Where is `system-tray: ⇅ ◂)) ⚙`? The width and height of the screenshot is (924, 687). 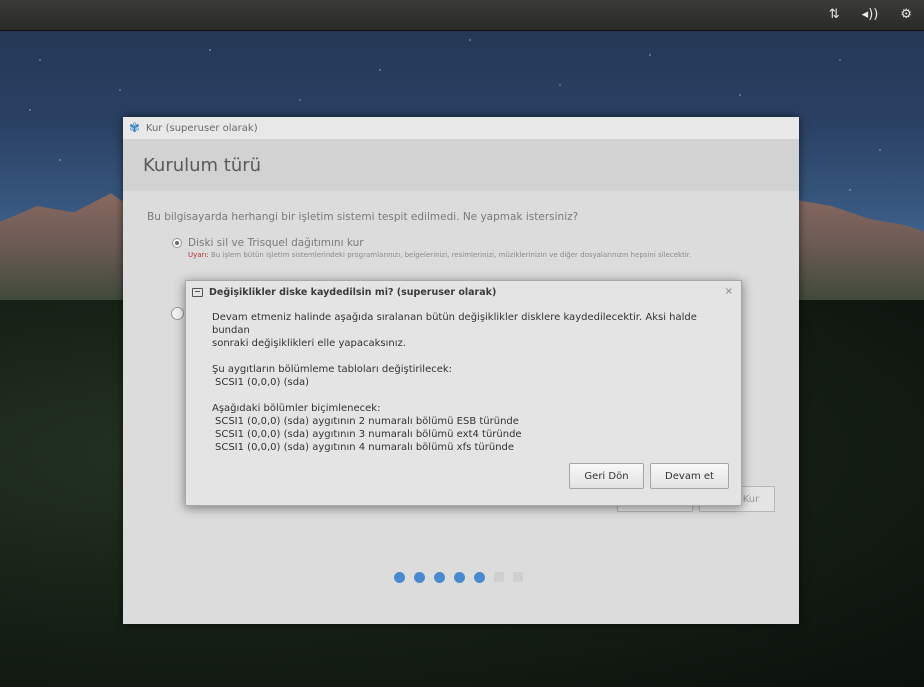 system-tray: ⇅ ◂)) ⚙ is located at coordinates (870, 15).